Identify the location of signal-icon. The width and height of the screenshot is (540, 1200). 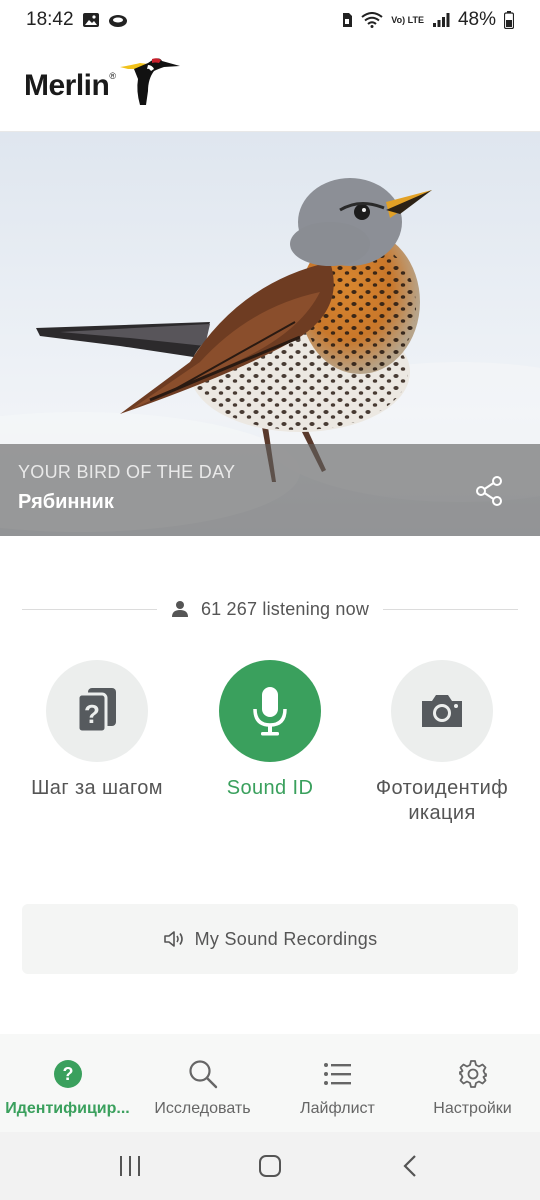
(441, 20).